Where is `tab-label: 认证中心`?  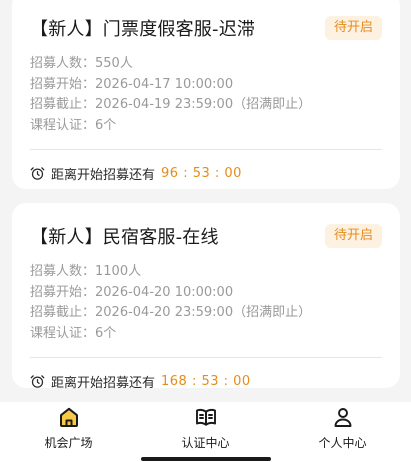
tab-label: 认证中心 is located at coordinates (205, 443).